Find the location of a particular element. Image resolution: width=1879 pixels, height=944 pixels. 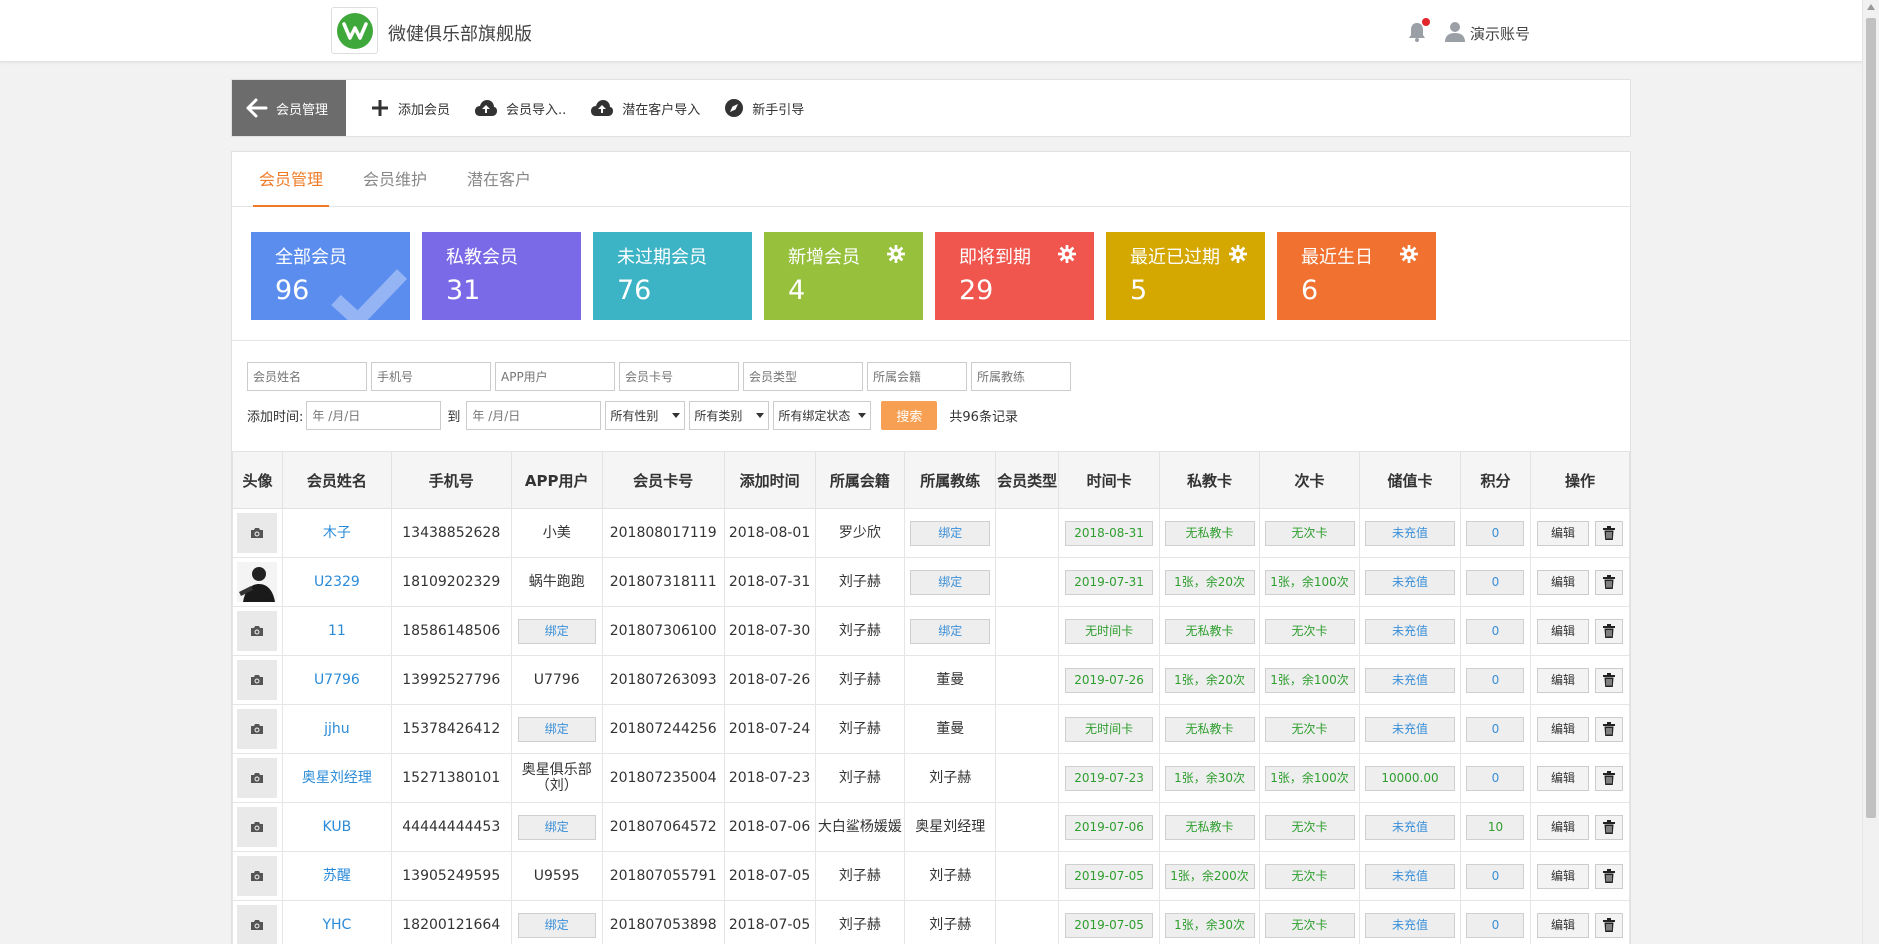

member-name-link: KUB is located at coordinates (337, 827).